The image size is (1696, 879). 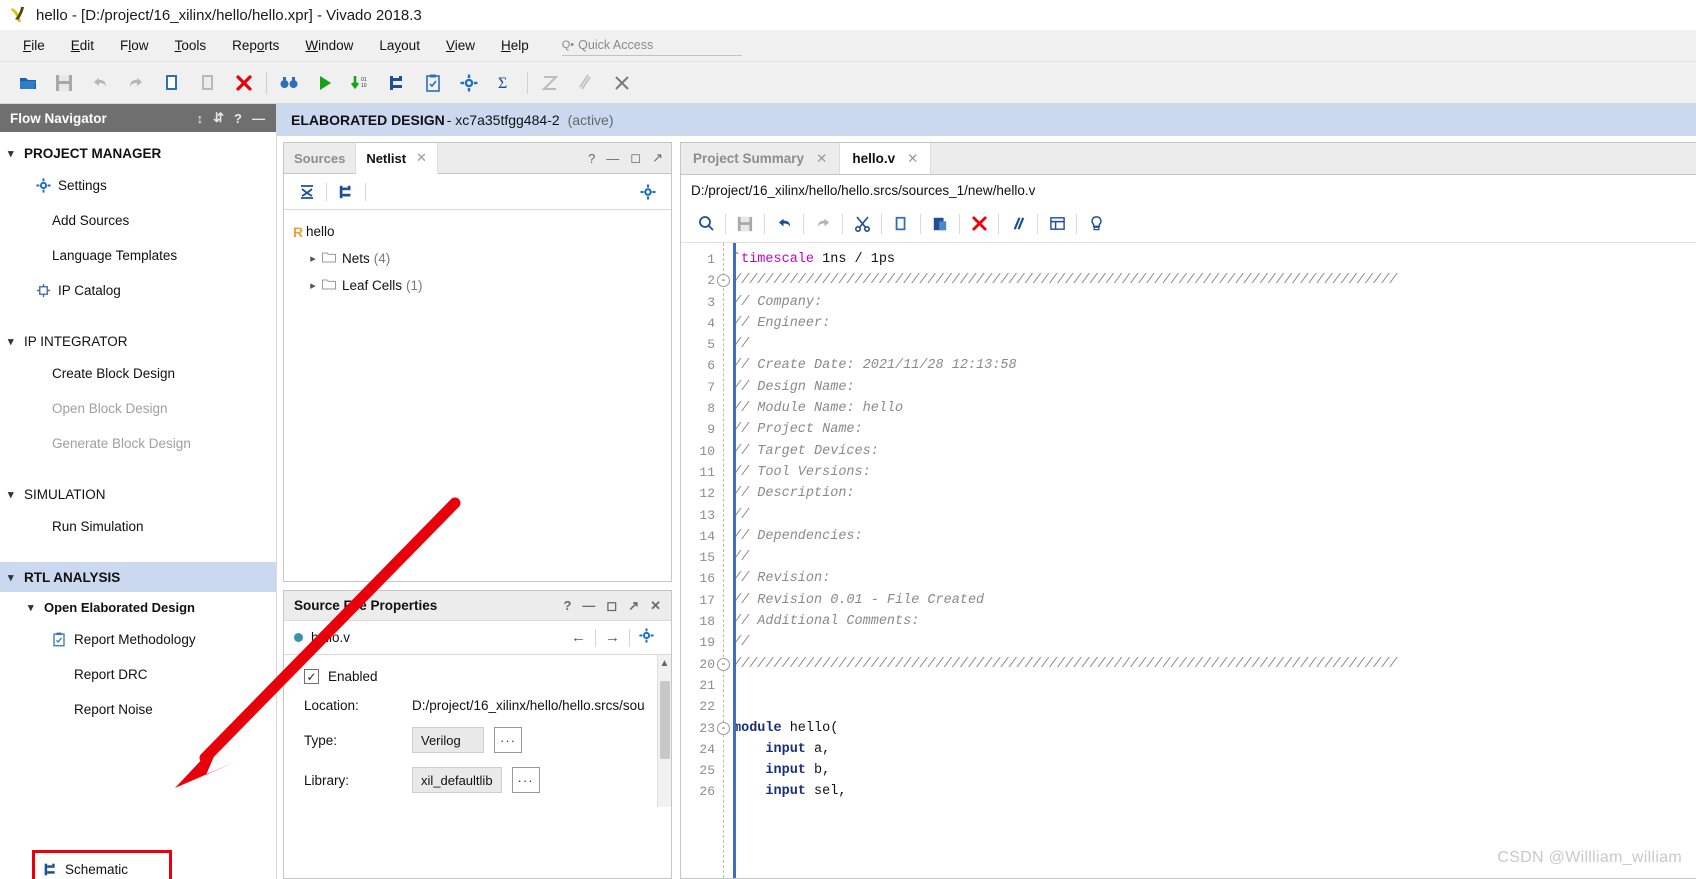 What do you see at coordinates (508, 740) in the screenshot?
I see `type-browse-button: ···` at bounding box center [508, 740].